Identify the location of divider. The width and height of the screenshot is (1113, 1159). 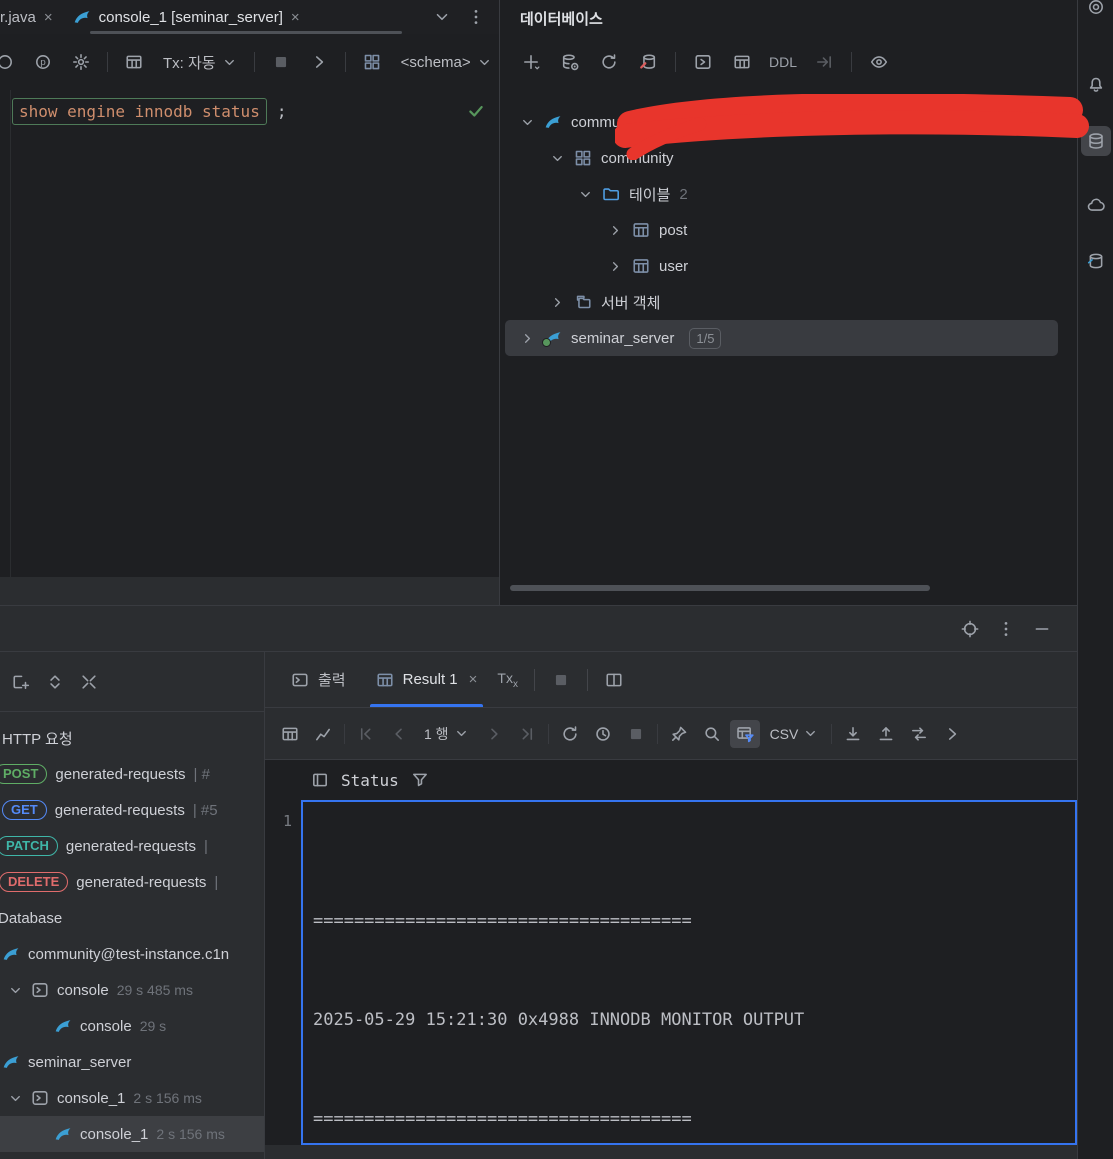
(254, 62).